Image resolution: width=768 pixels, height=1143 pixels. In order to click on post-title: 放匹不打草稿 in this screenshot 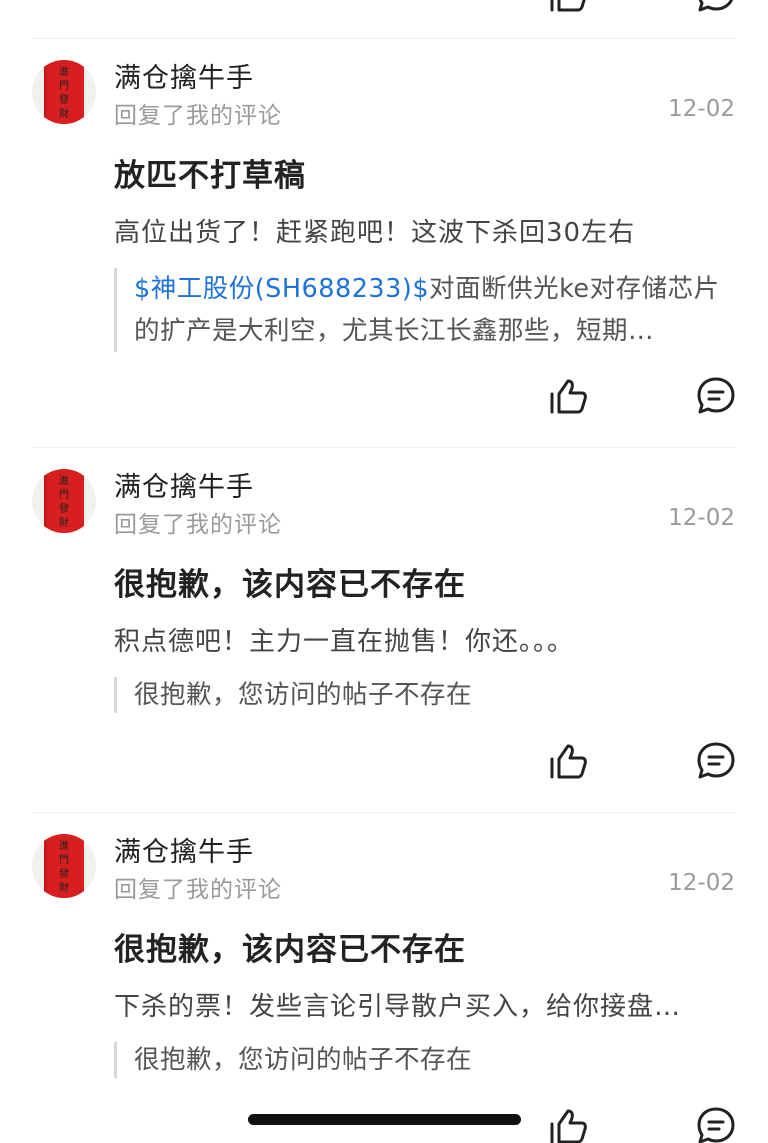, I will do `click(210, 172)`.